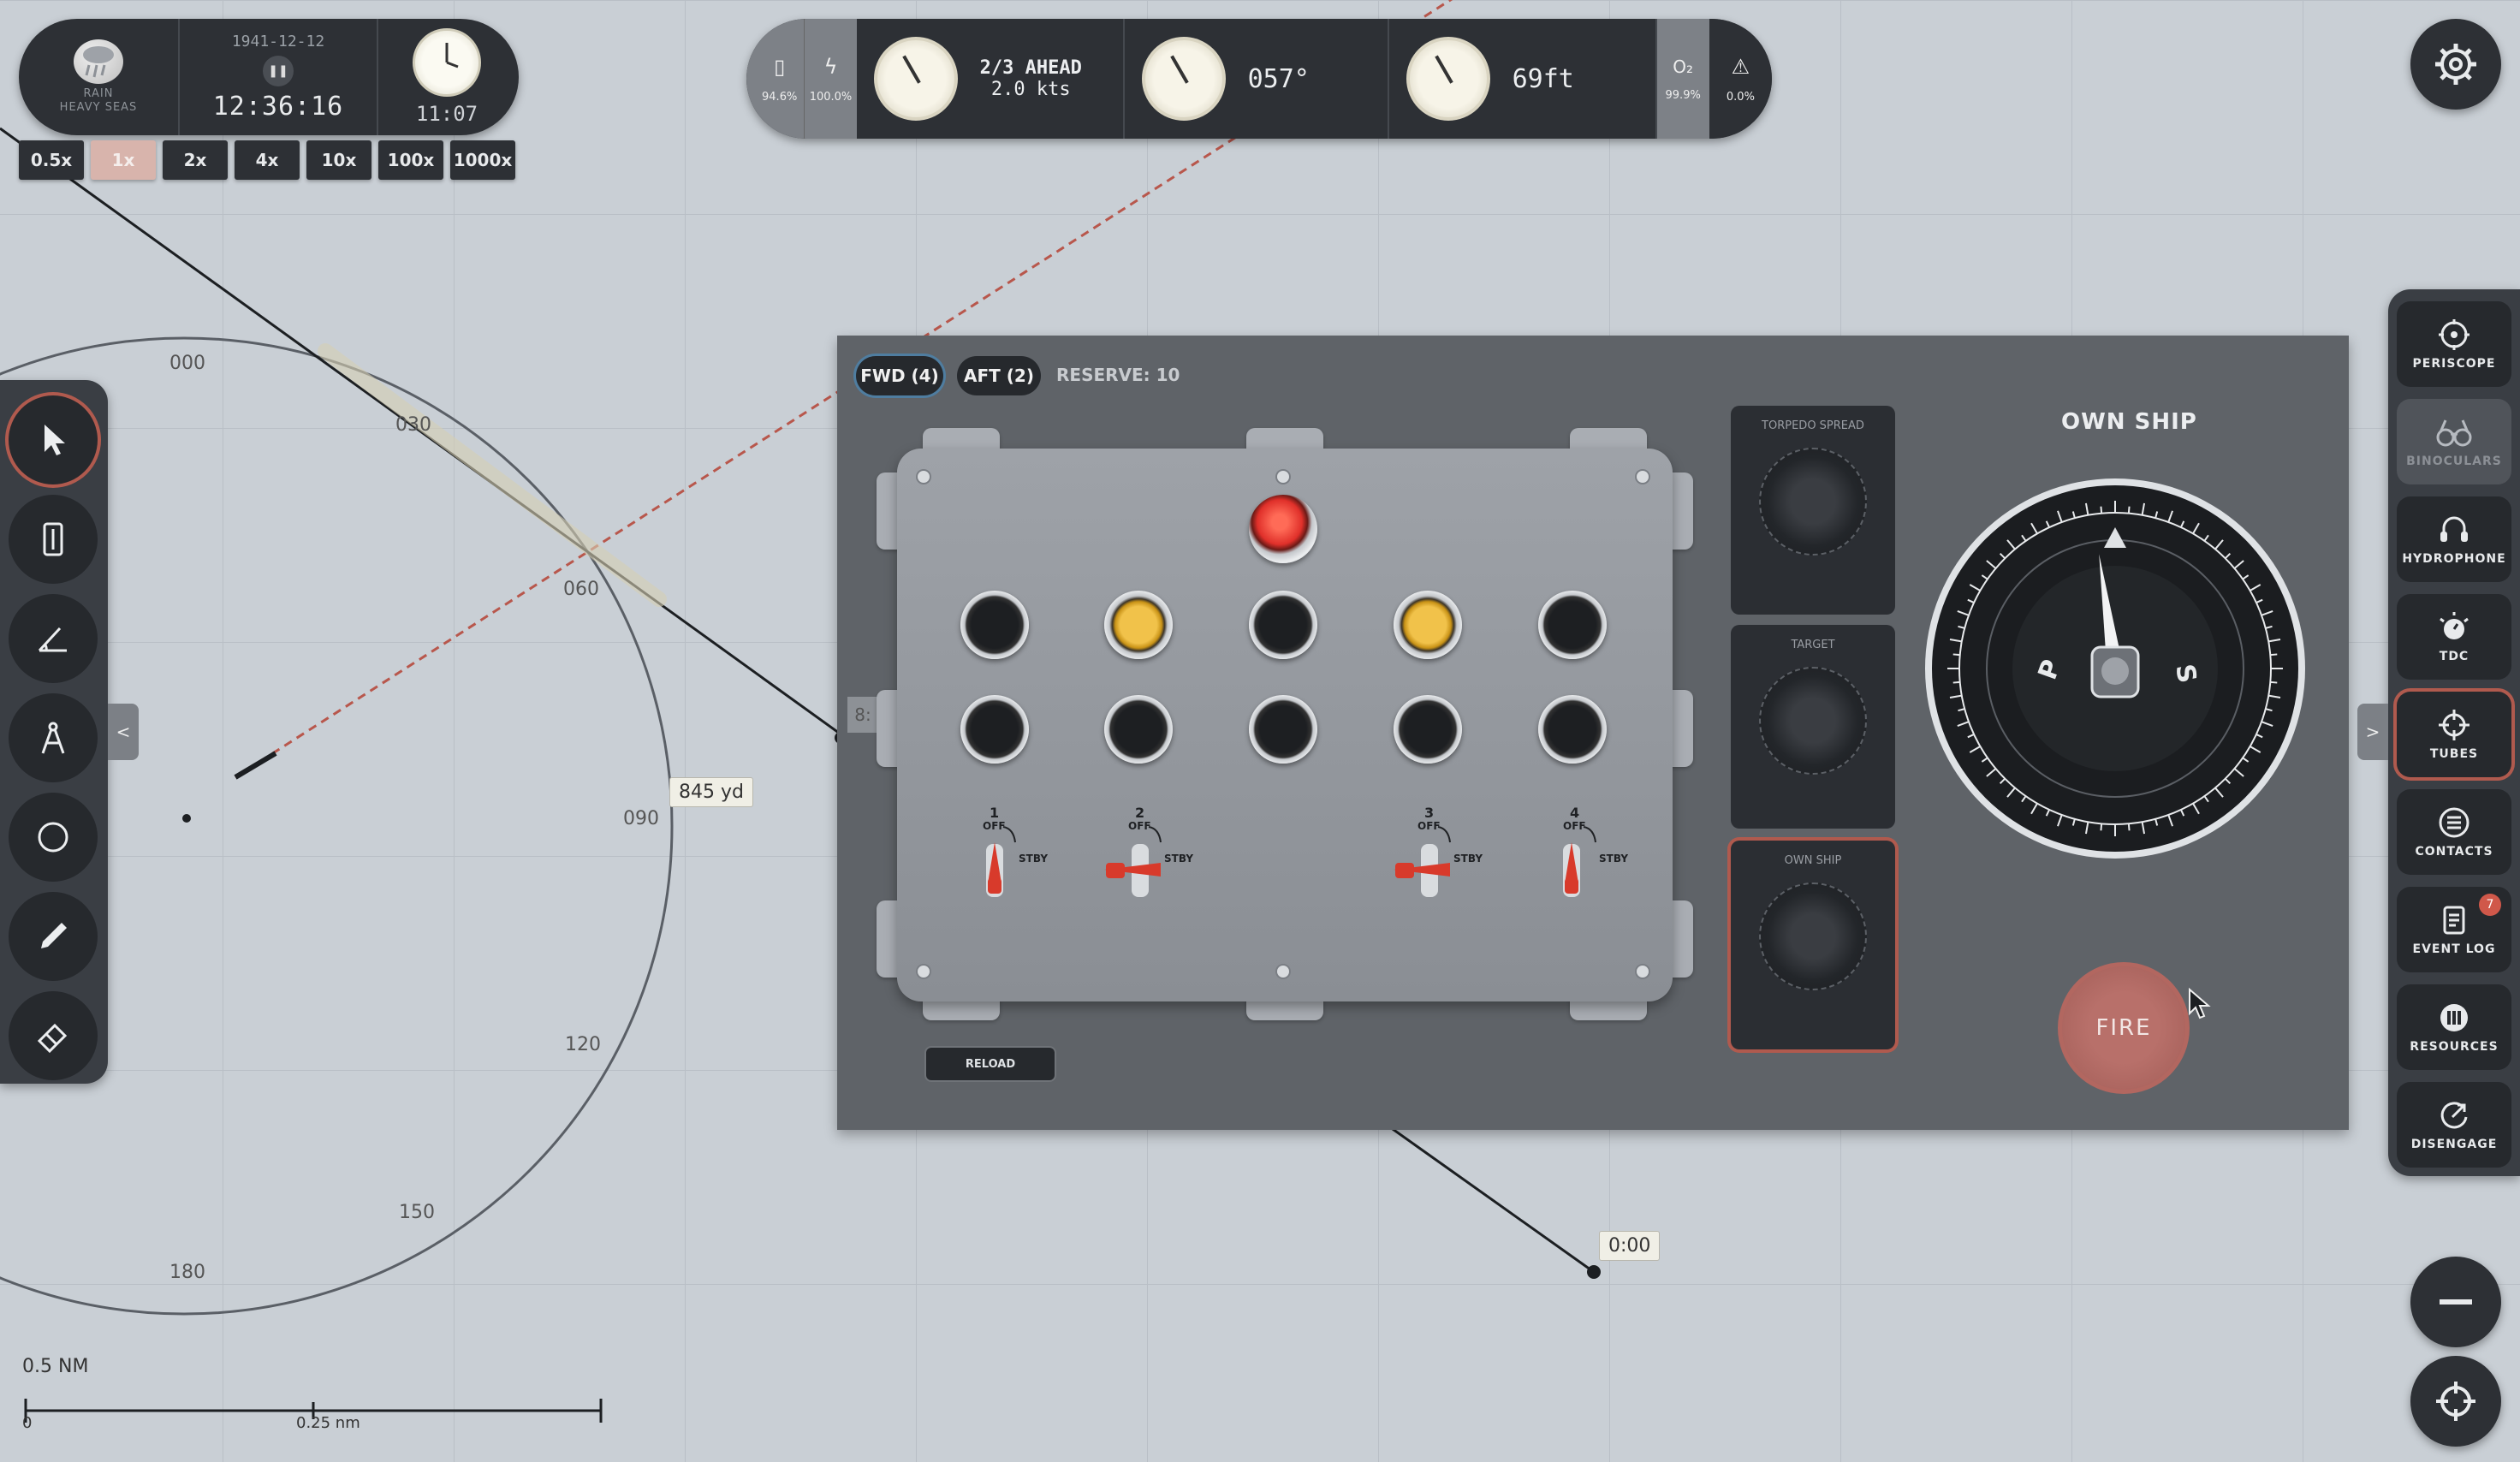  What do you see at coordinates (2454, 461) in the screenshot?
I see `sidebar-item-label: BINOCULARS` at bounding box center [2454, 461].